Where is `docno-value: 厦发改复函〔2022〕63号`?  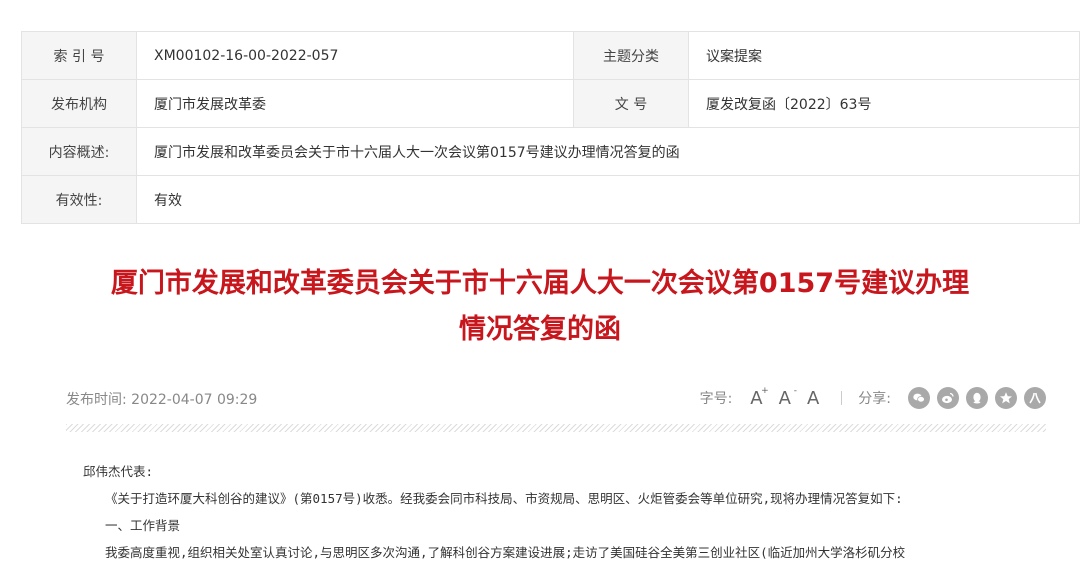
docno-value: 厦发改复函〔2022〕63号 is located at coordinates (884, 103).